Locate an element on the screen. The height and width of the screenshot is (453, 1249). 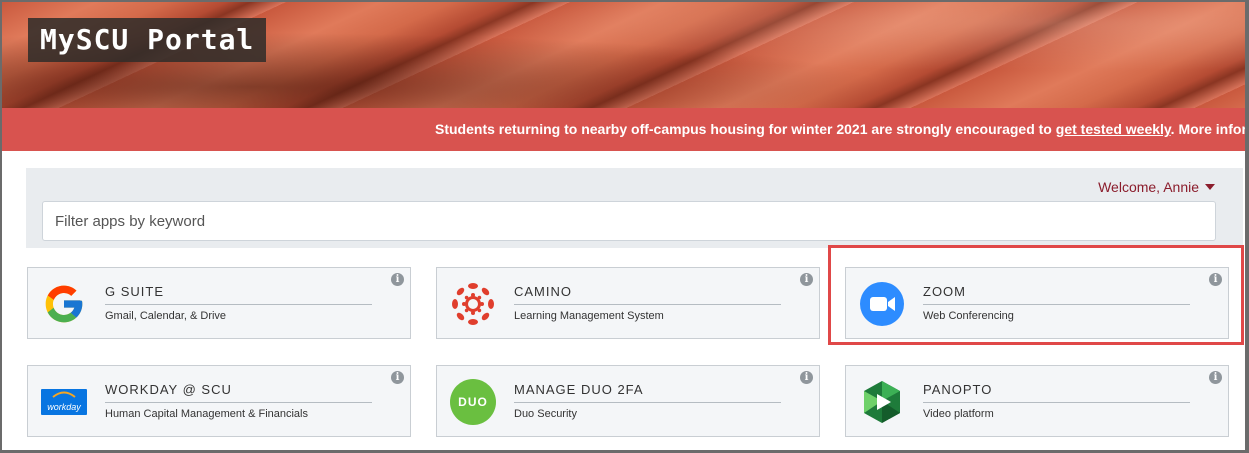
app-name: G SUITE is located at coordinates (135, 291).